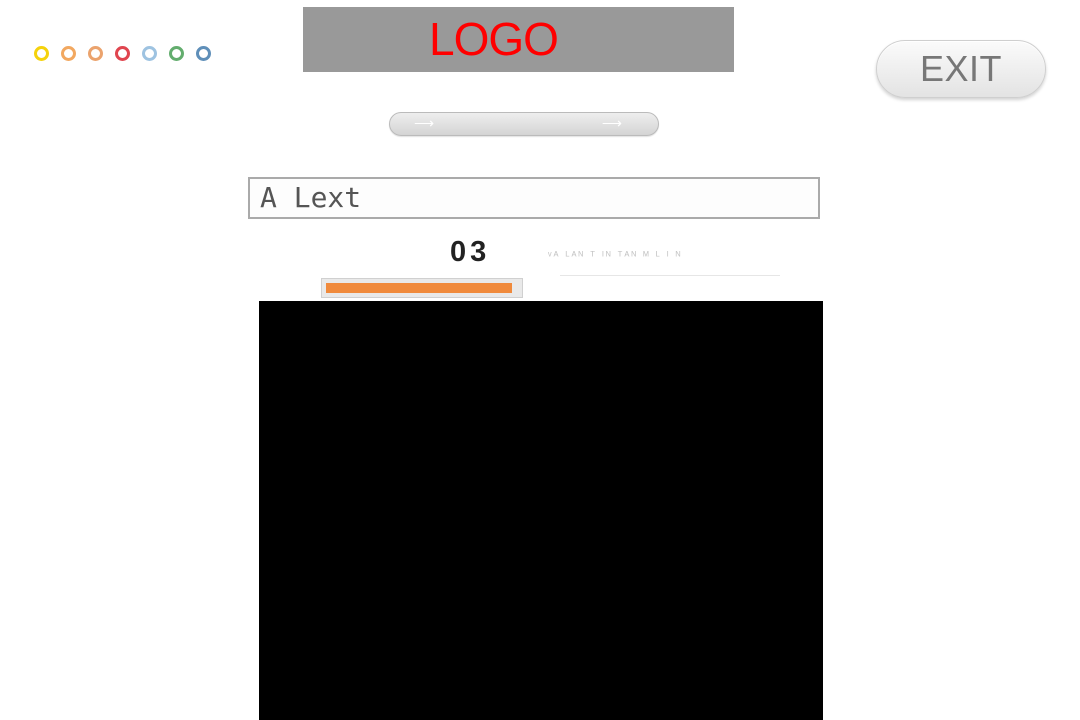  I want to click on faint-caption: ᵛᴬ ᴸᴬᴺ ᵀ ᴵᴺ ᵀᴬᴺ ᴹ ᴸ ᴵ ᴺ, so click(615, 256).